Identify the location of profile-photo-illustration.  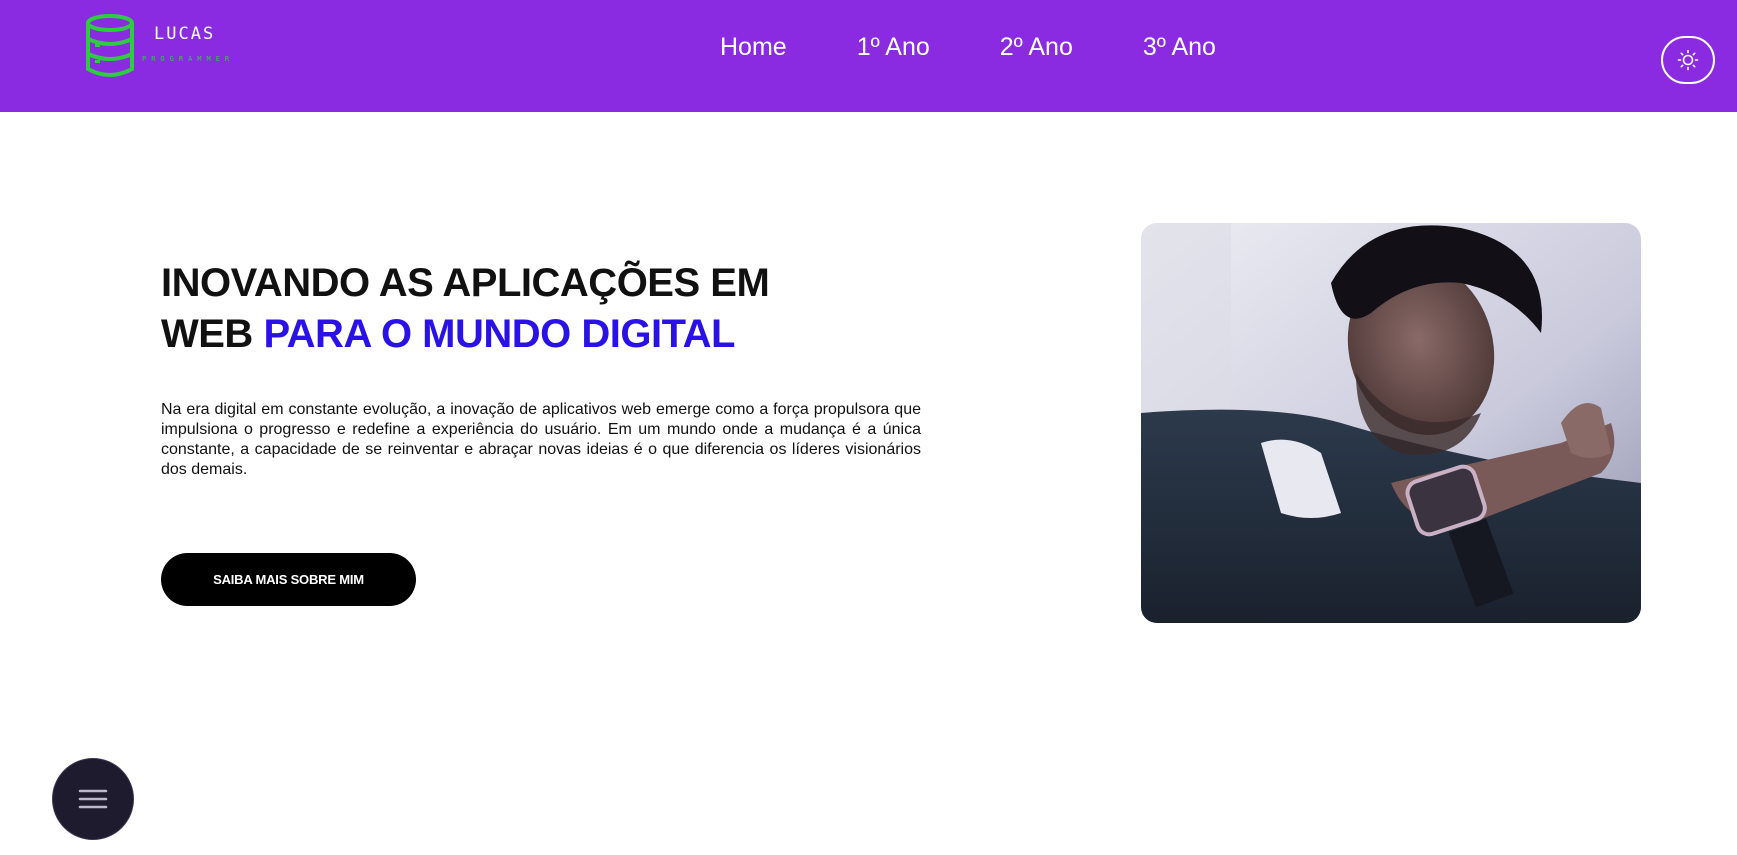
(1391, 423).